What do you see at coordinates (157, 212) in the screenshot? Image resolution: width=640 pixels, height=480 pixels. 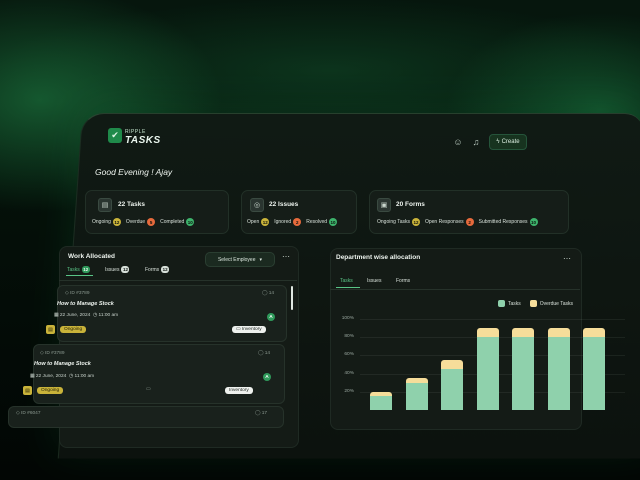 I see `tasks-summary-card` at bounding box center [157, 212].